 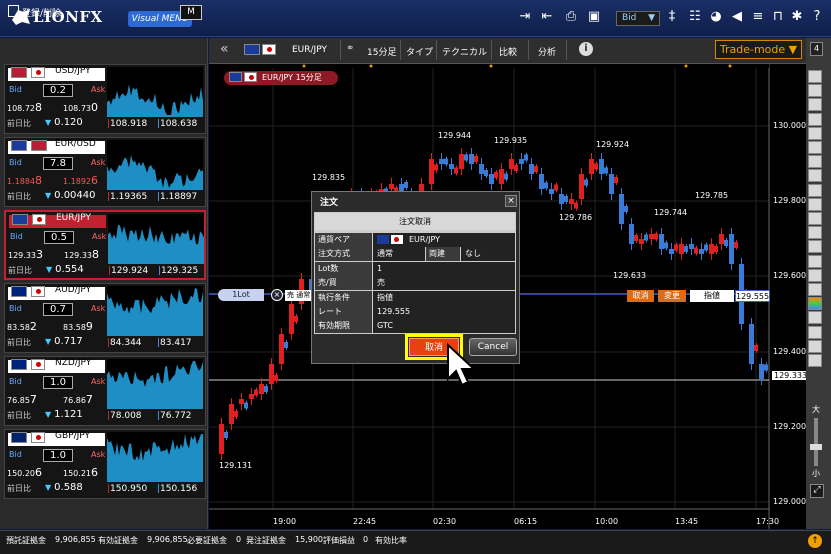 I want to click on bid-ask-select: Bid ▼, so click(x=638, y=18).